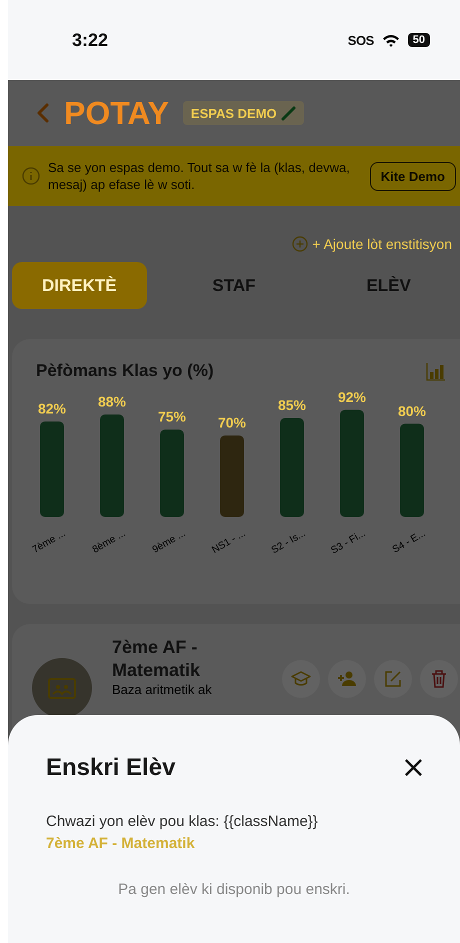  I want to click on status-time: 3:22, so click(90, 40).